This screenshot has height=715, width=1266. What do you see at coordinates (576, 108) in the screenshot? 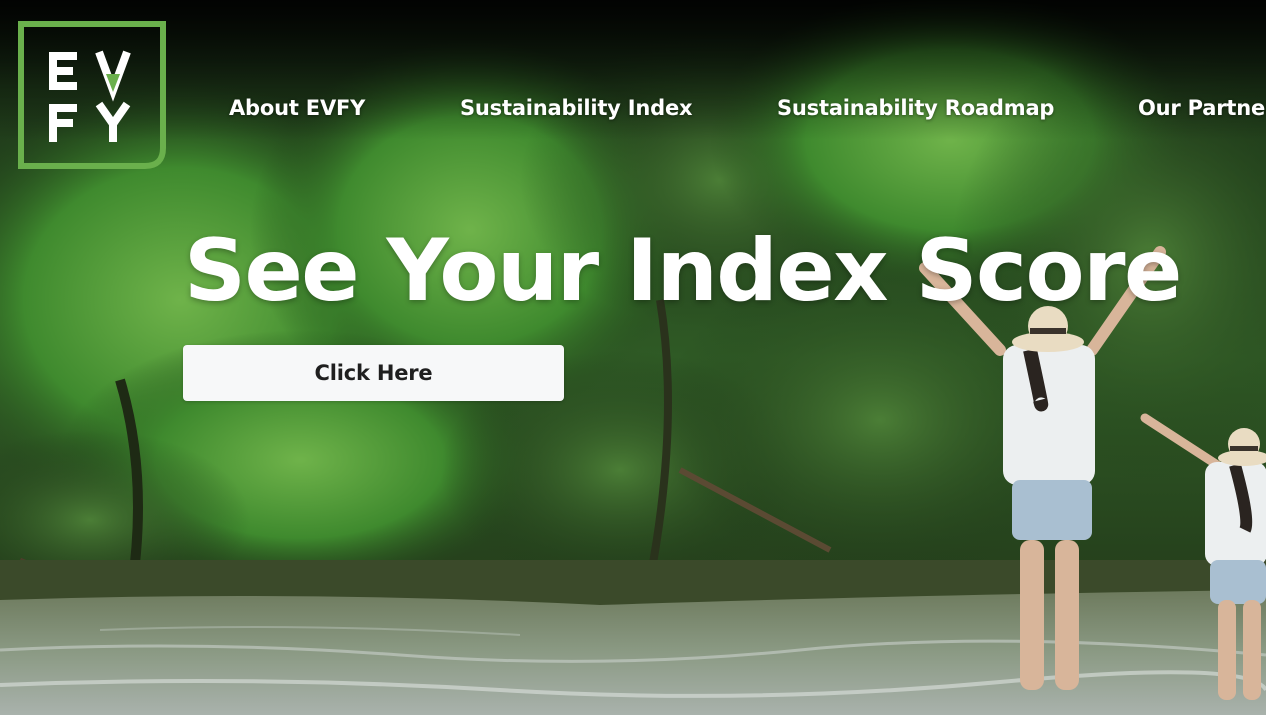
I see `nav-sustainability-index: Sustainability Index` at bounding box center [576, 108].